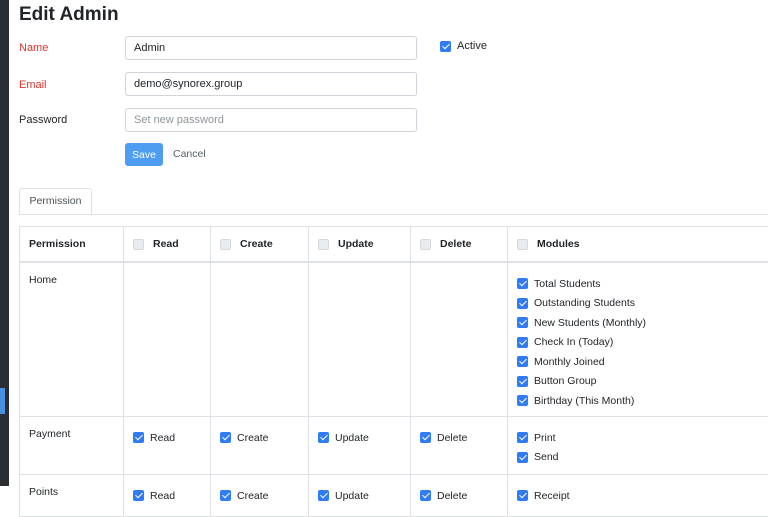 Image resolution: width=768 pixels, height=517 pixels. What do you see at coordinates (584, 303) in the screenshot?
I see `module-label: Outstanding Students` at bounding box center [584, 303].